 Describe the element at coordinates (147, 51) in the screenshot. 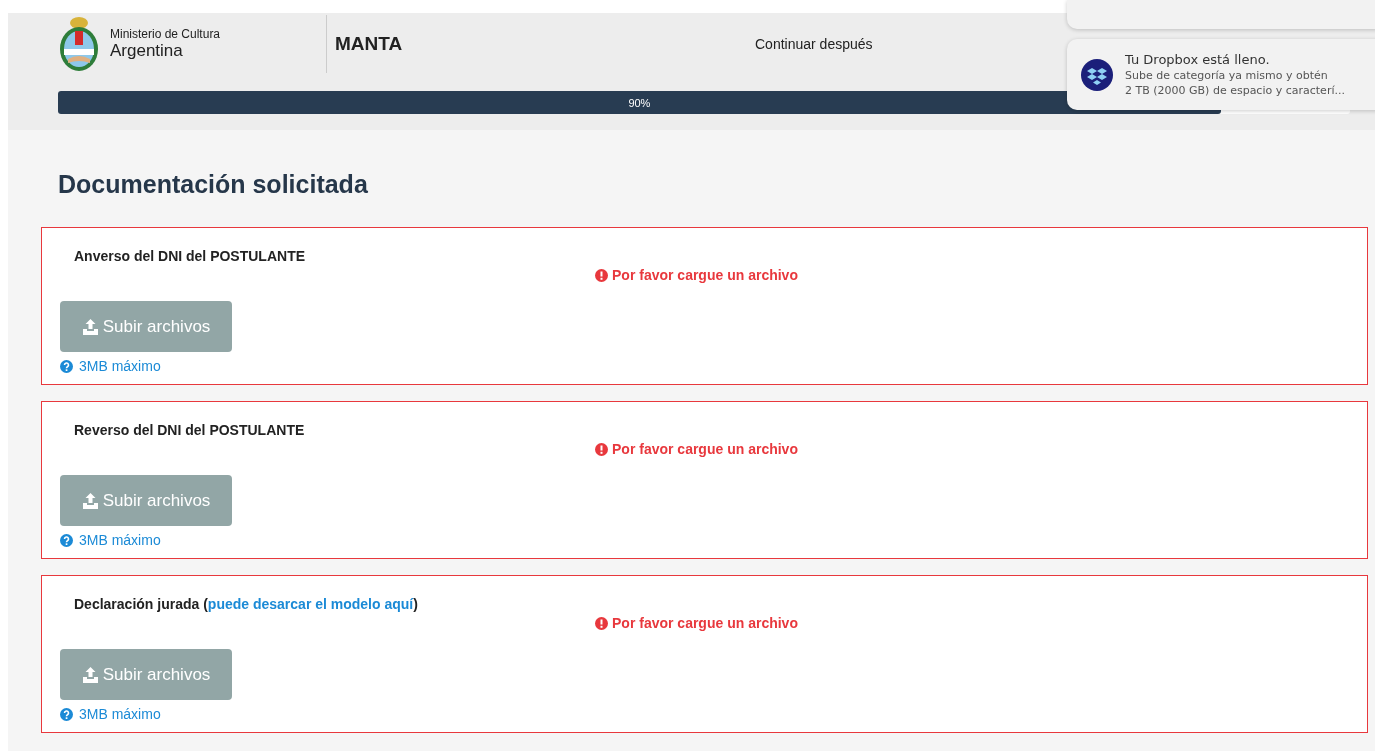

I see `country-name: Argentina` at that location.